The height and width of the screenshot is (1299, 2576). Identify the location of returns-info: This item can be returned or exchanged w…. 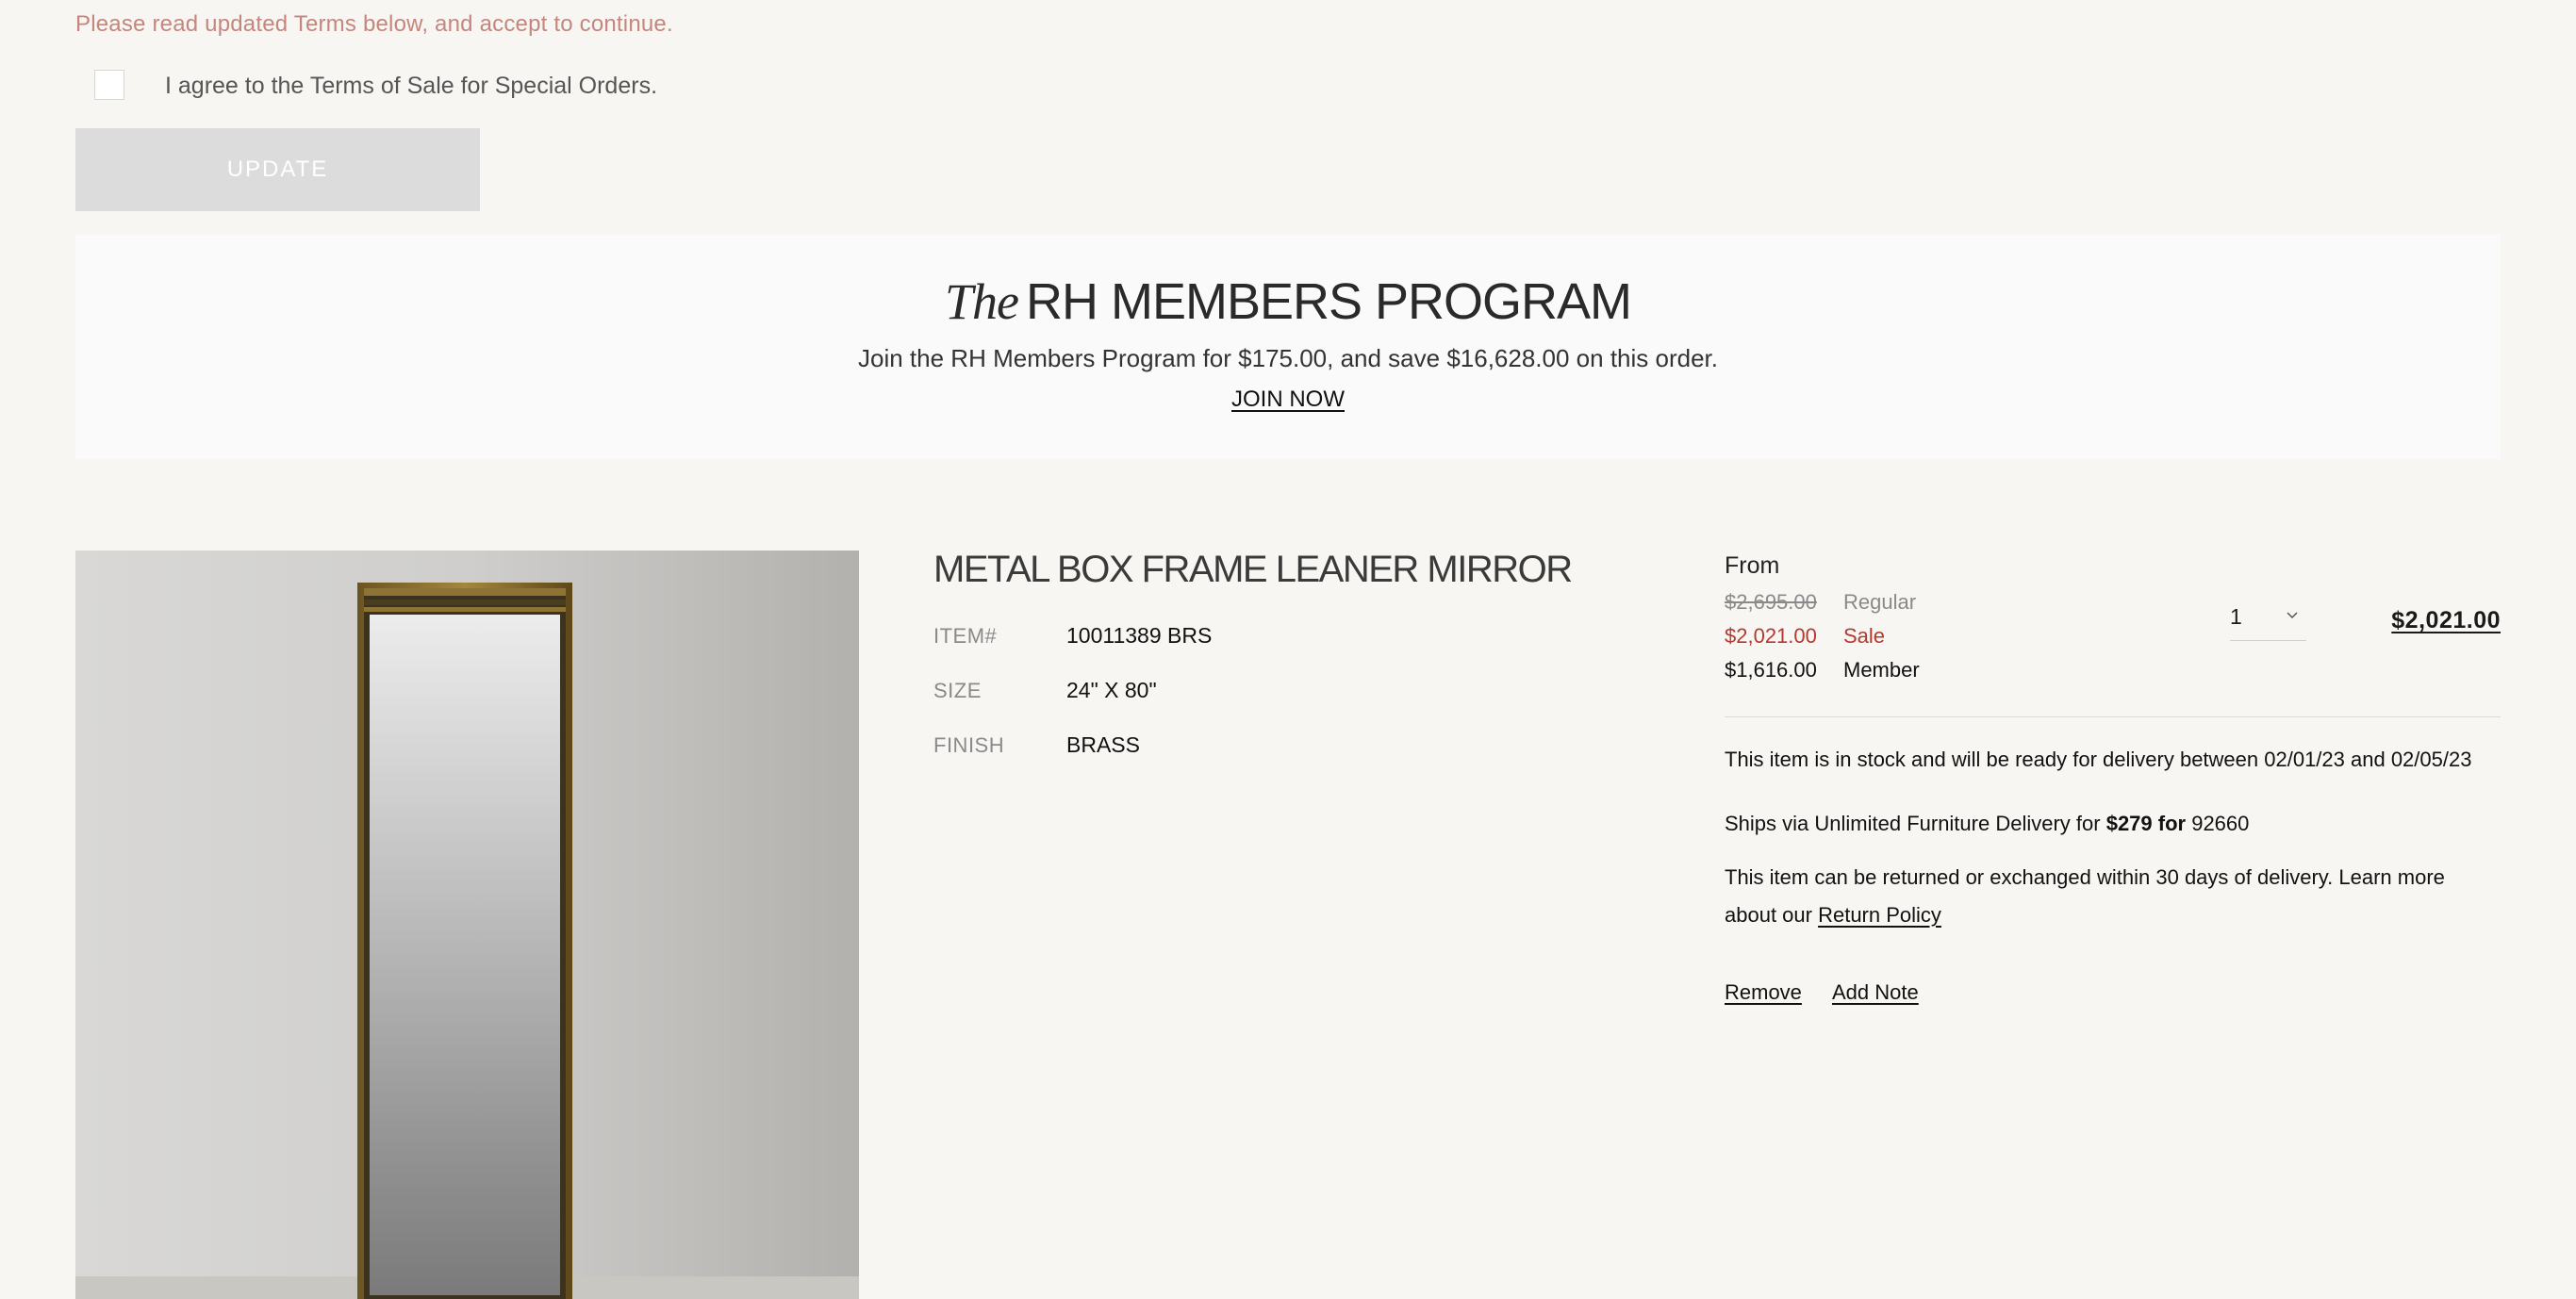
(2113, 897).